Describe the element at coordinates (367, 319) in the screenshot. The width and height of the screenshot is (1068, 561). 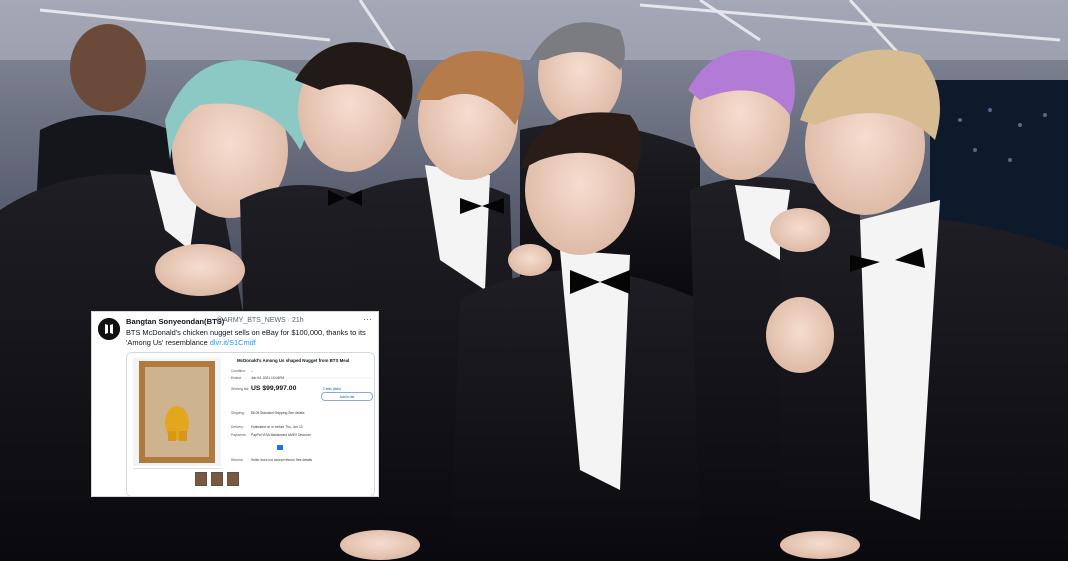
I see `more-options-icon: ···` at that location.